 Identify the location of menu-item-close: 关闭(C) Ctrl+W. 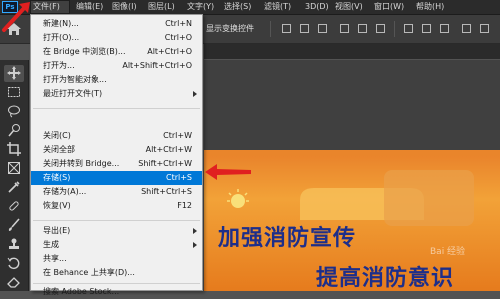
(116, 136).